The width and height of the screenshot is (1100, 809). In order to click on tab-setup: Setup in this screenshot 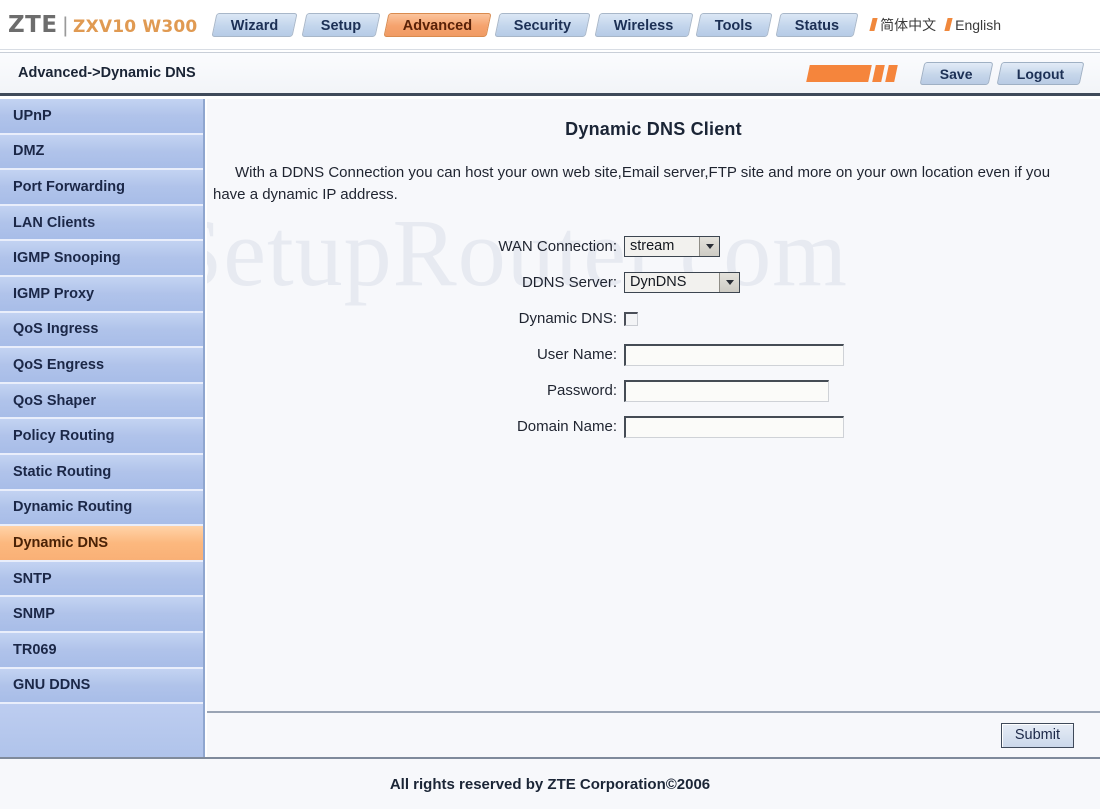, I will do `click(341, 24)`.